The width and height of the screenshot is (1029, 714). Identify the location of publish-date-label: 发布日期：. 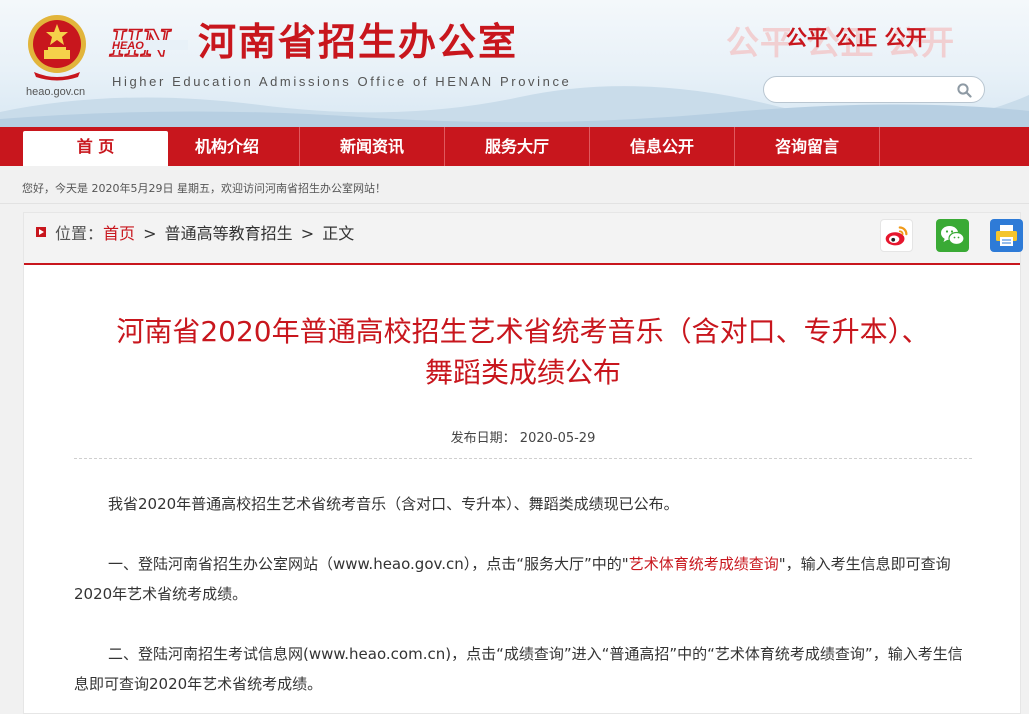
(483, 438).